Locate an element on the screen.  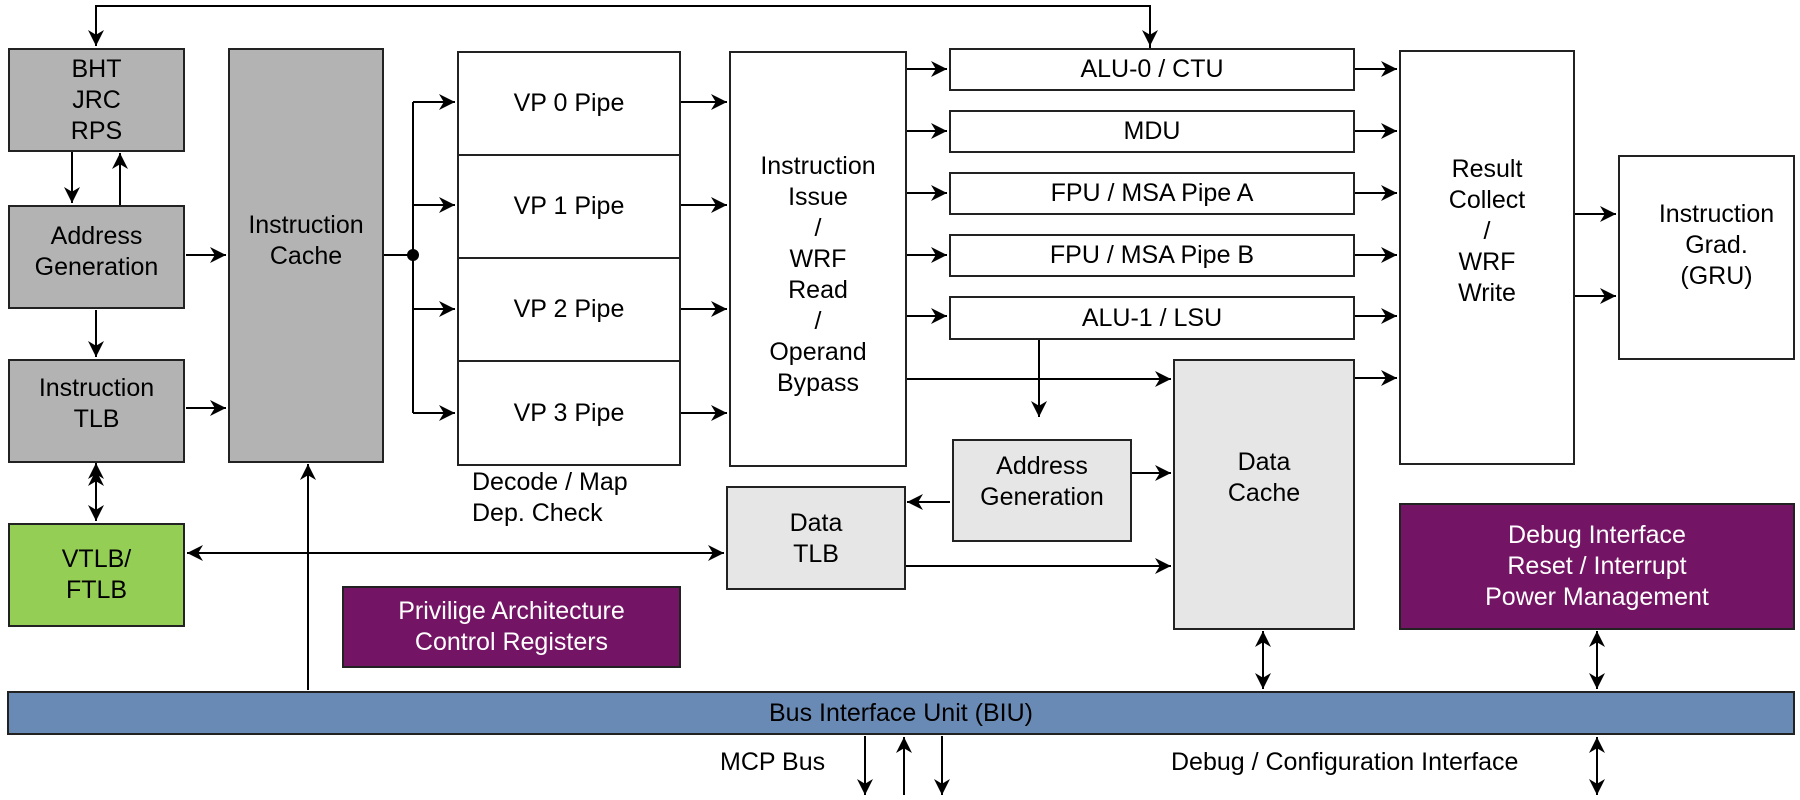
privilege-label-2: Control Registers is located at coordinates (511, 642).